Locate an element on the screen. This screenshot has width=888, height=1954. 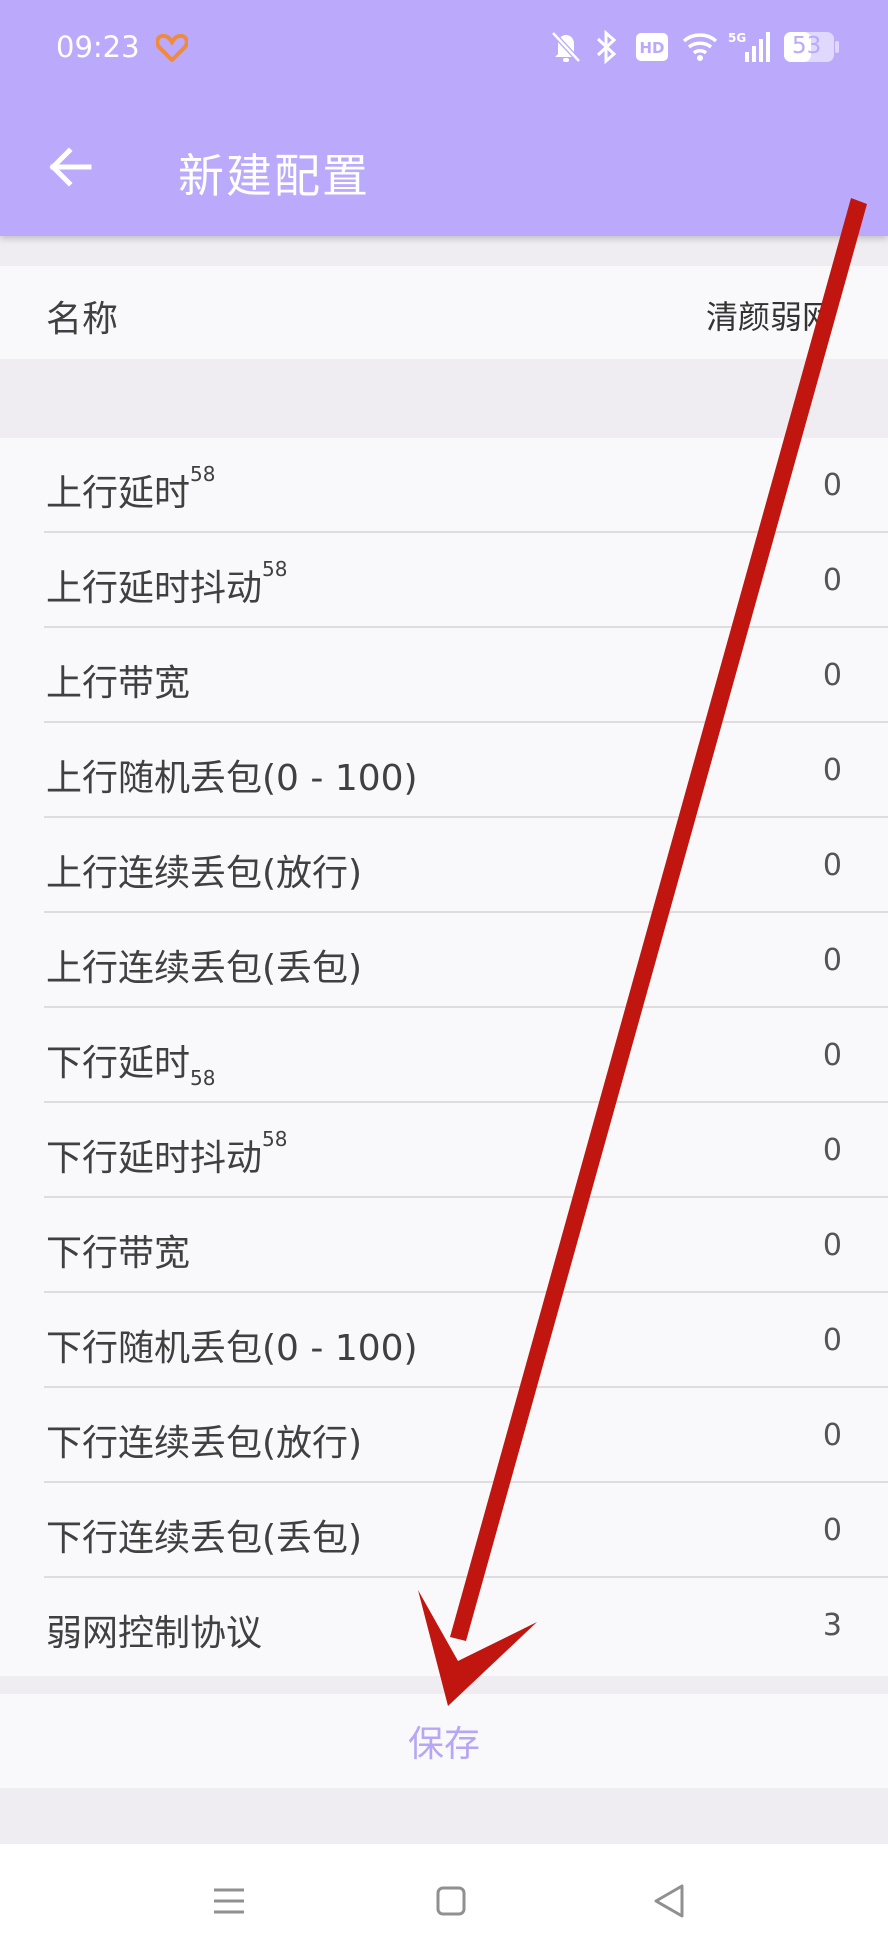
system-nav-bar is located at coordinates (444, 1899).